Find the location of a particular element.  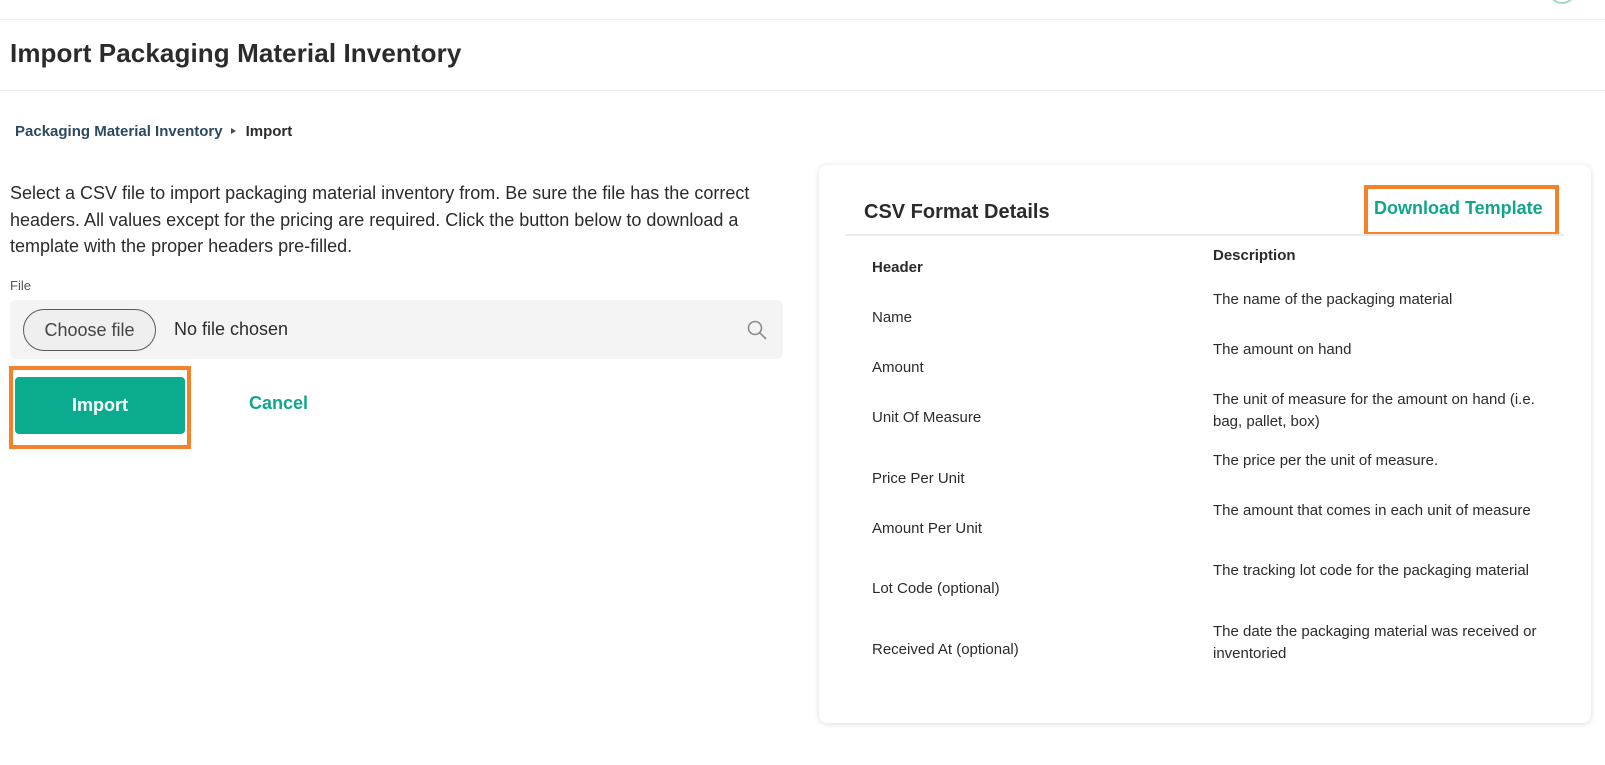

breadcrumb-current: Import is located at coordinates (269, 131).